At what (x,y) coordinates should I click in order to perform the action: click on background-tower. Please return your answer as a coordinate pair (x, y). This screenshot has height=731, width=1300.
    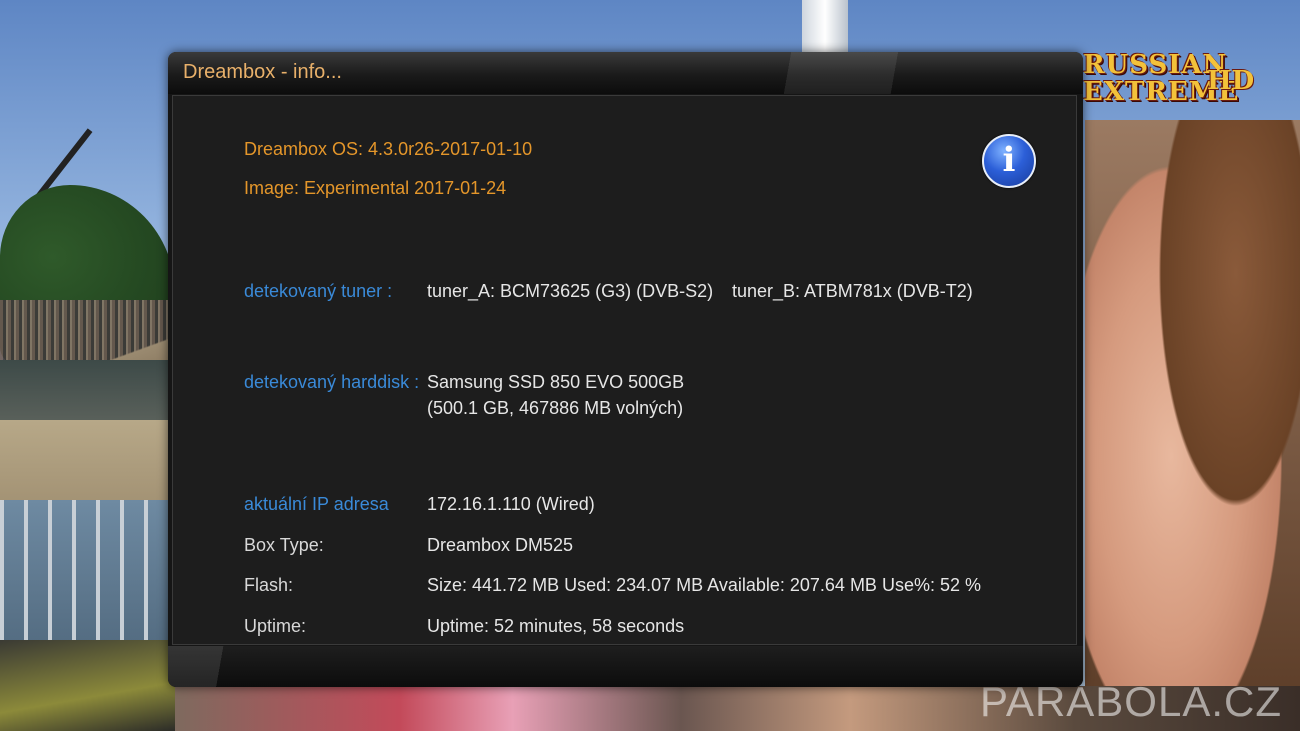
    Looking at the image, I should click on (825, 26).